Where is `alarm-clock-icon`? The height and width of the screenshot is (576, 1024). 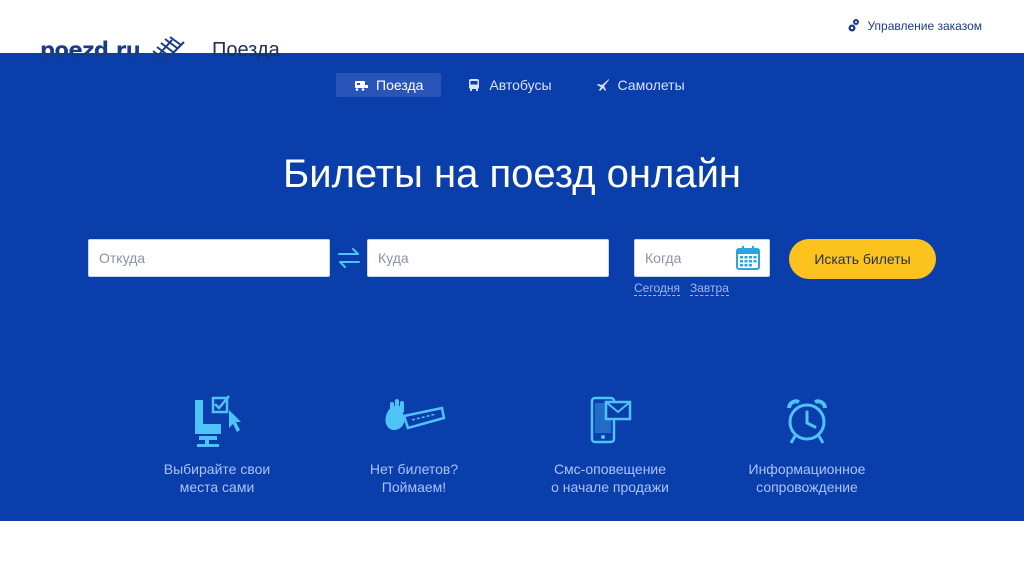 alarm-clock-icon is located at coordinates (807, 421).